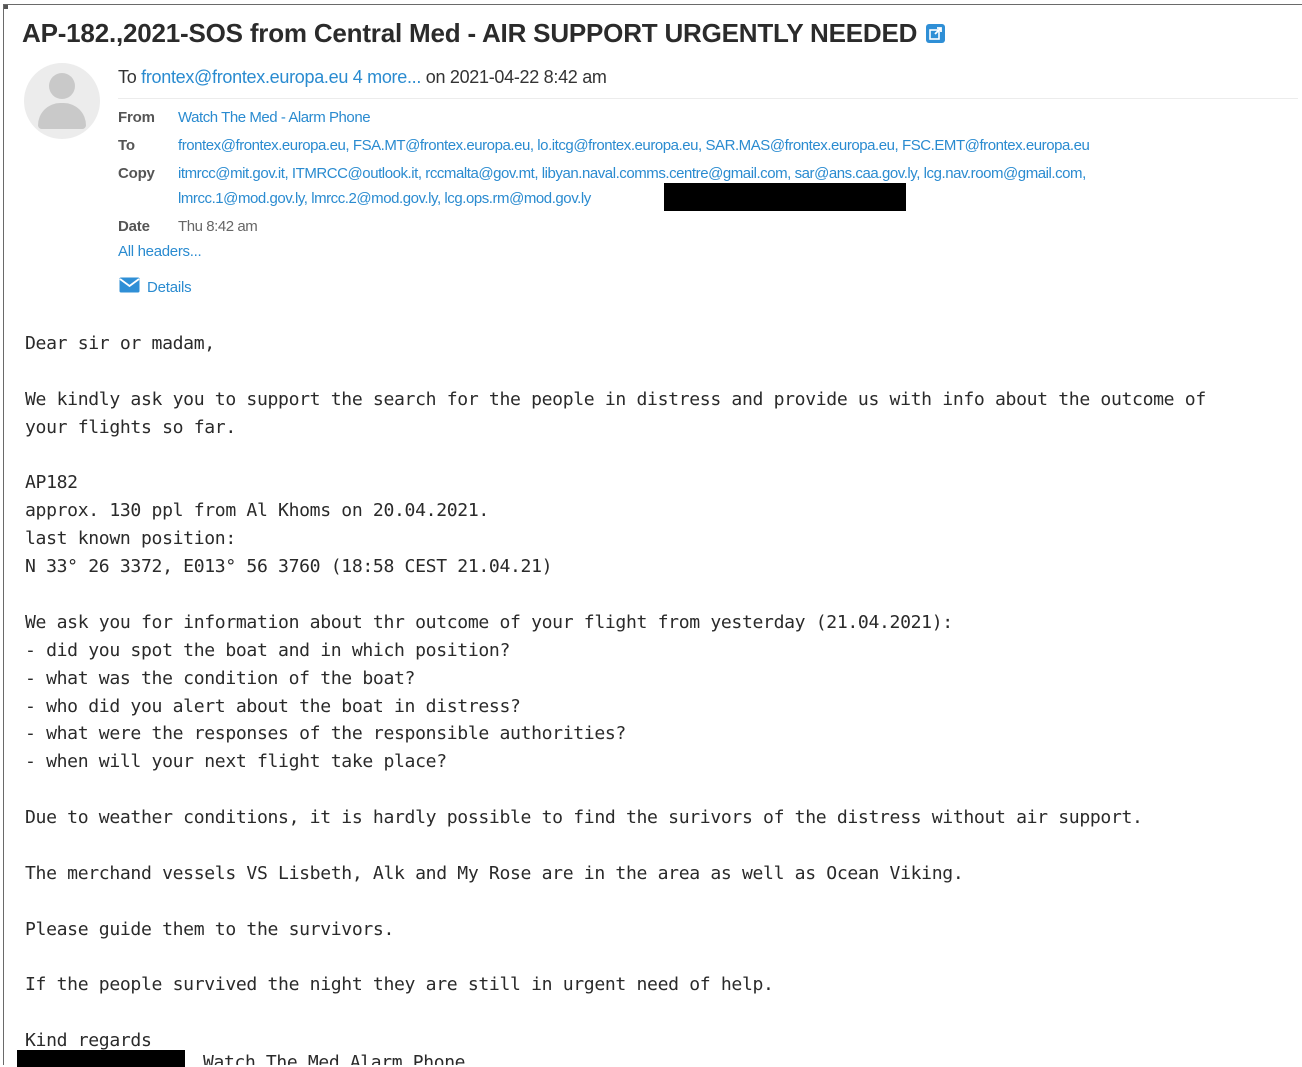 The width and height of the screenshot is (1302, 1067). I want to click on corner-mark, so click(6, 7).